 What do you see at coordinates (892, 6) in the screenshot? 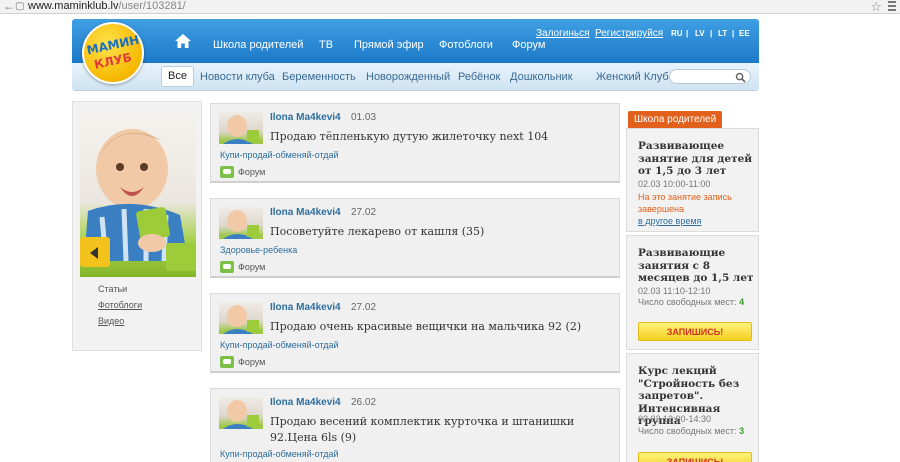
I see `browser-menu-icon` at bounding box center [892, 6].